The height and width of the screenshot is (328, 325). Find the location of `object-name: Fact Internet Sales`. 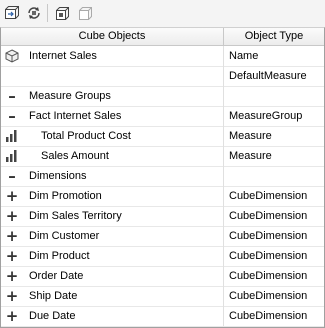

object-name: Fact Internet Sales is located at coordinates (75, 116).